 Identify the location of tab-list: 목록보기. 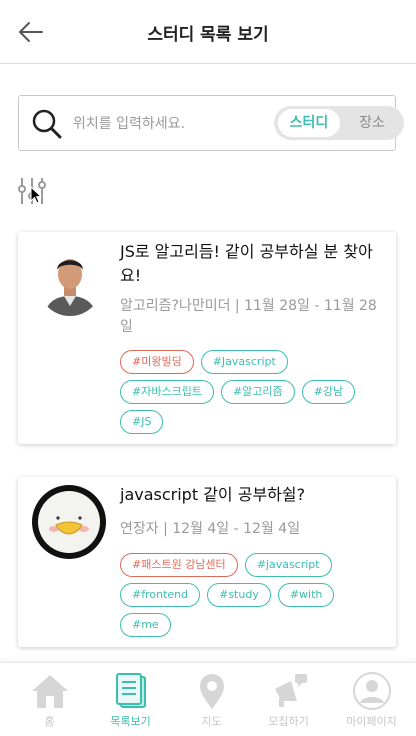
(130, 699).